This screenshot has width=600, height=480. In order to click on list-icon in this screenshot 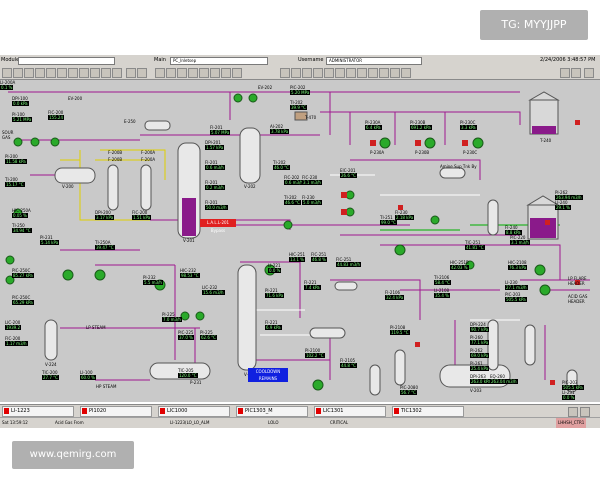, I will do `click(182, 73)`.